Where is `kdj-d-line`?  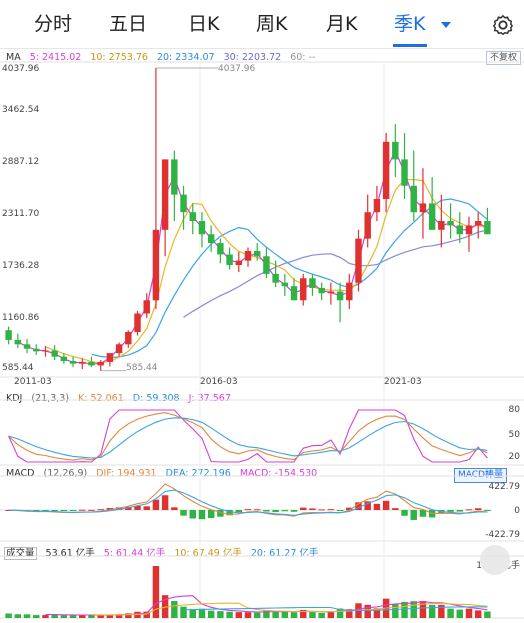
kdj-d-line is located at coordinates (248, 438).